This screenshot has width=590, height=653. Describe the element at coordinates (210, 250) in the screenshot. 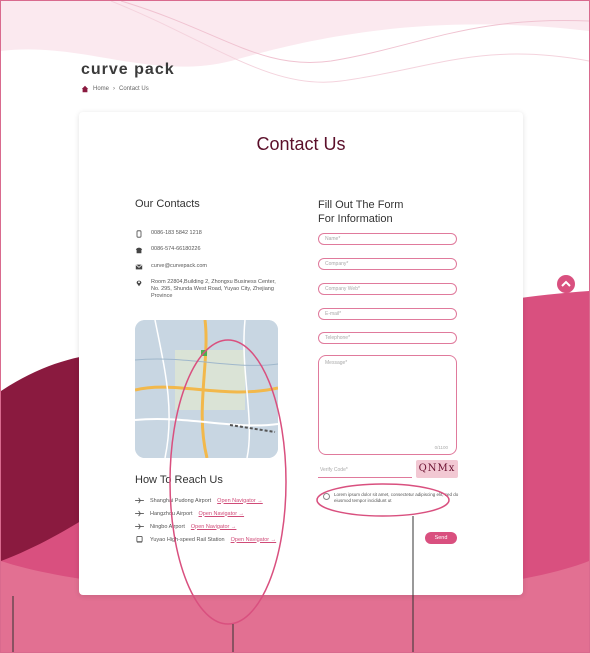

I see `contact-telephone: 0086-574-66180226` at that location.